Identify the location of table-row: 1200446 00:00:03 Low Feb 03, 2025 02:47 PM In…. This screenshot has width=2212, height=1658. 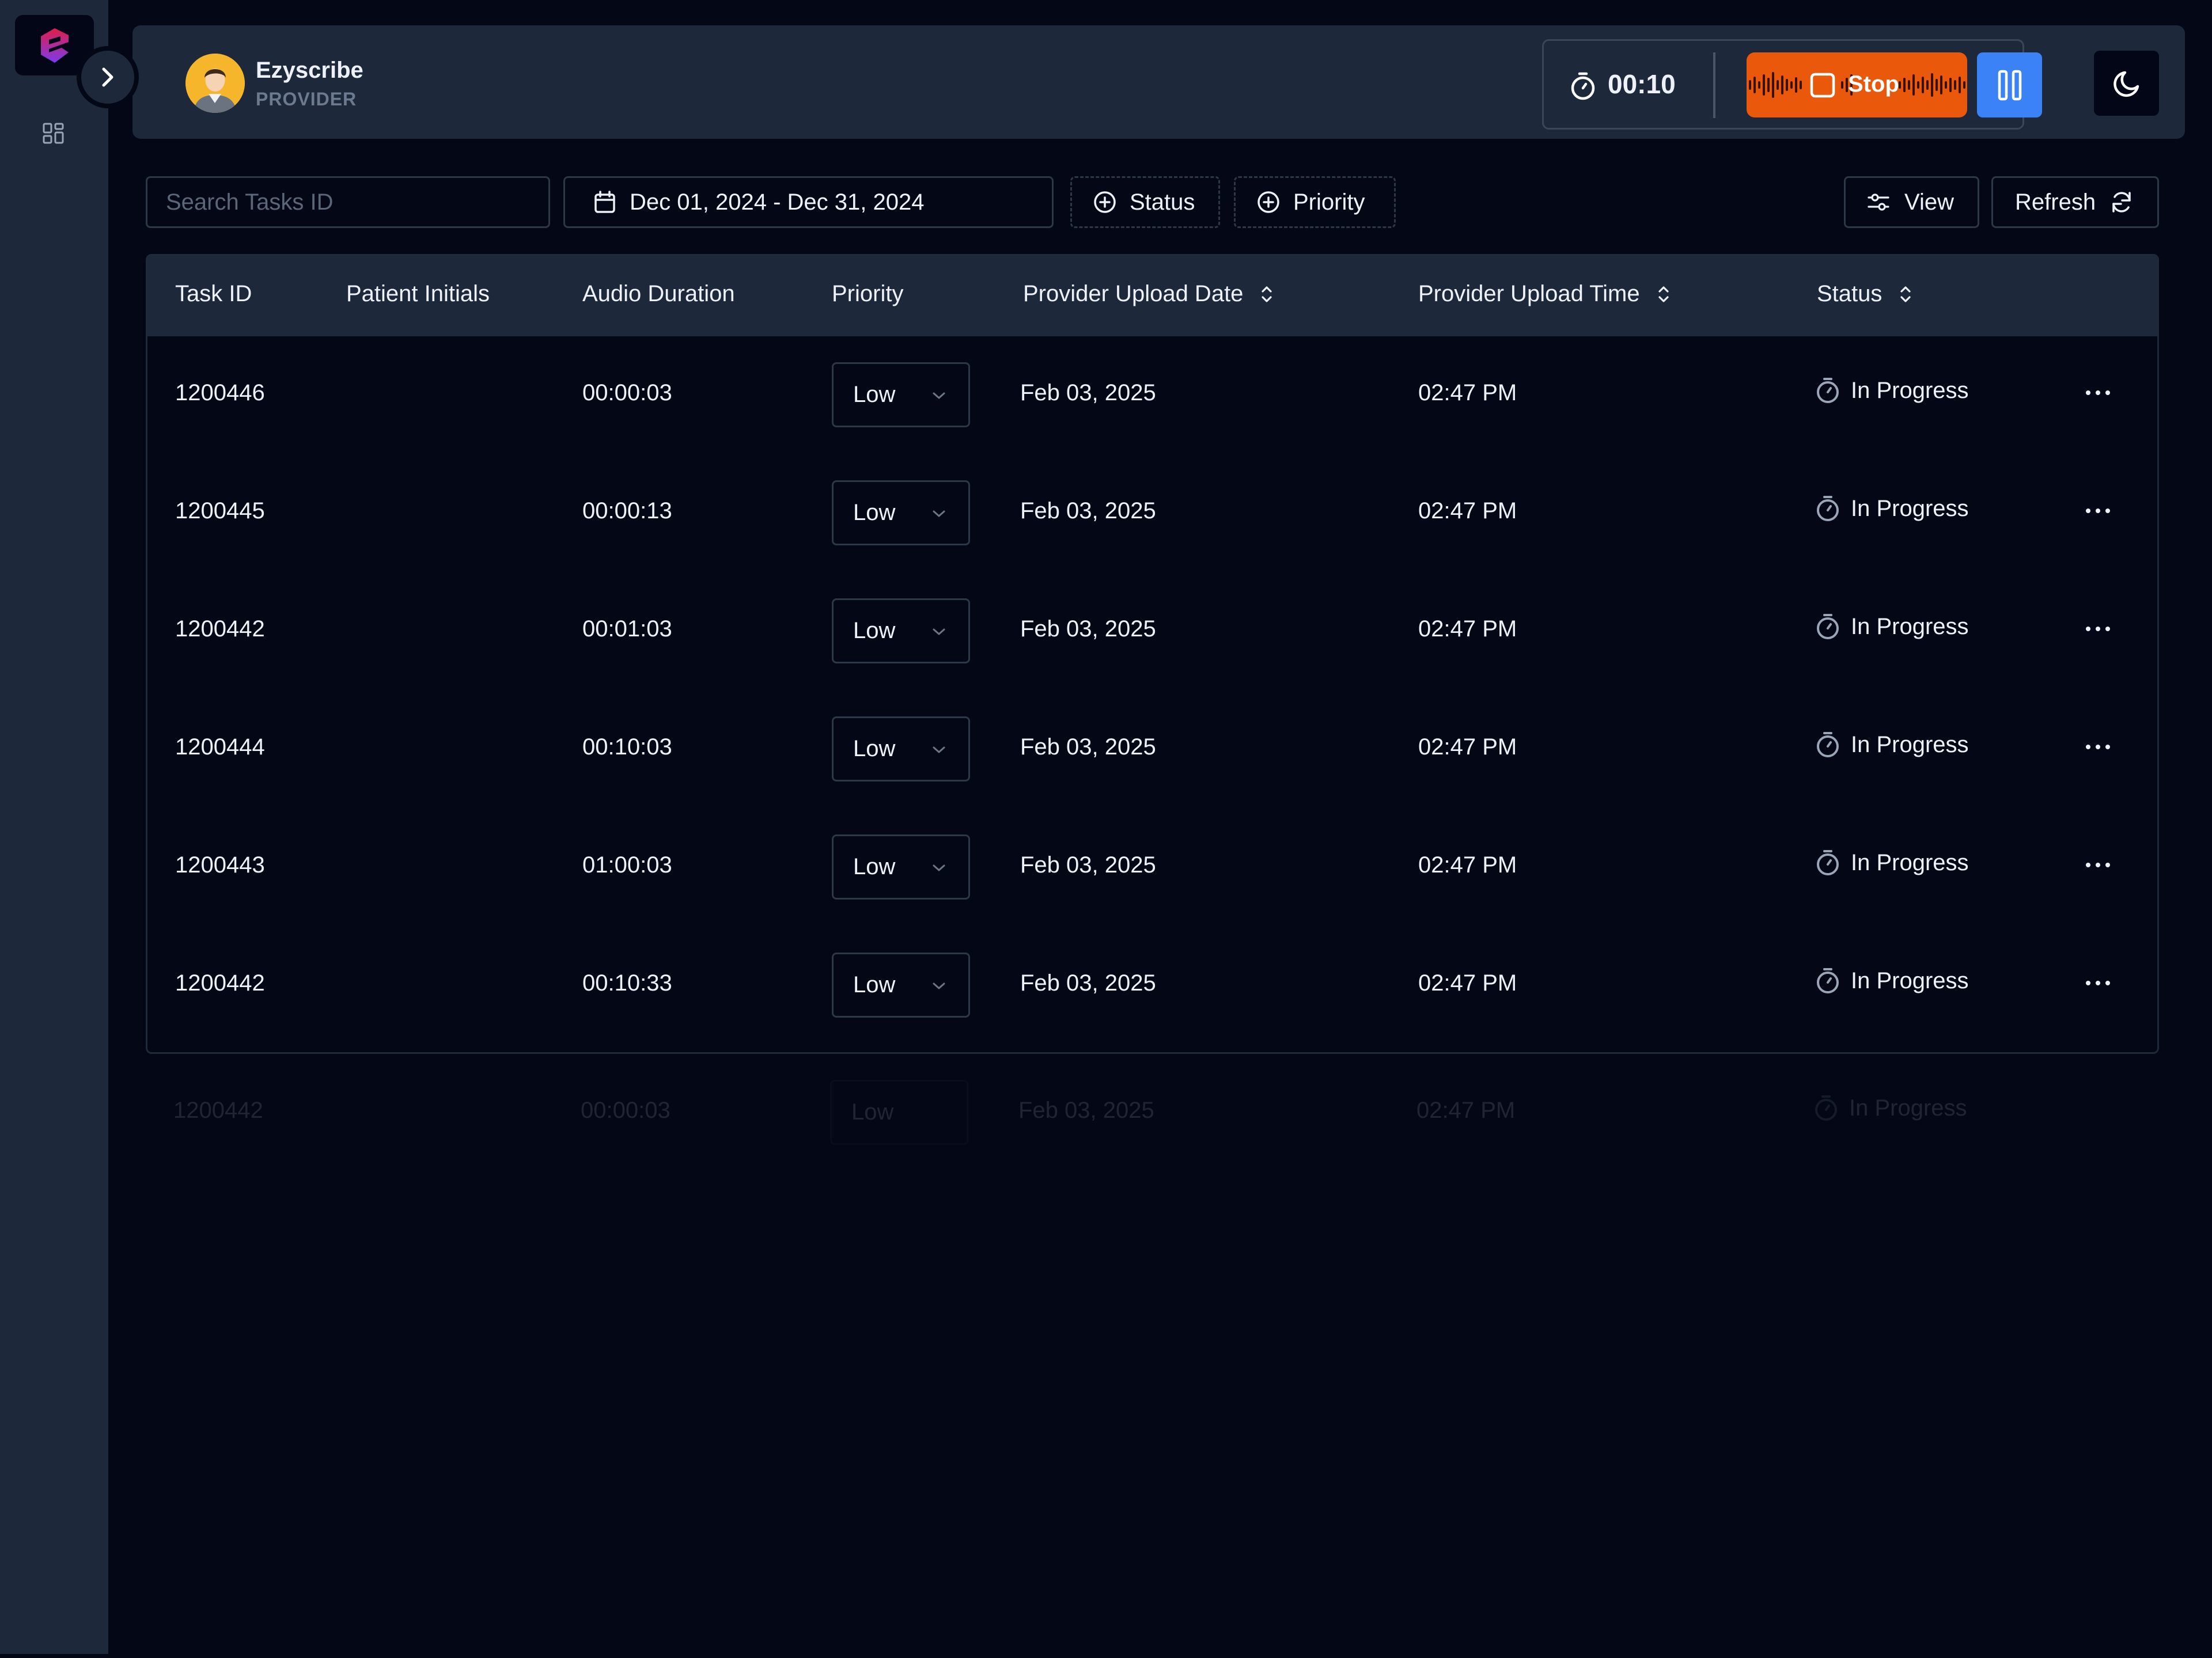
(1152, 395).